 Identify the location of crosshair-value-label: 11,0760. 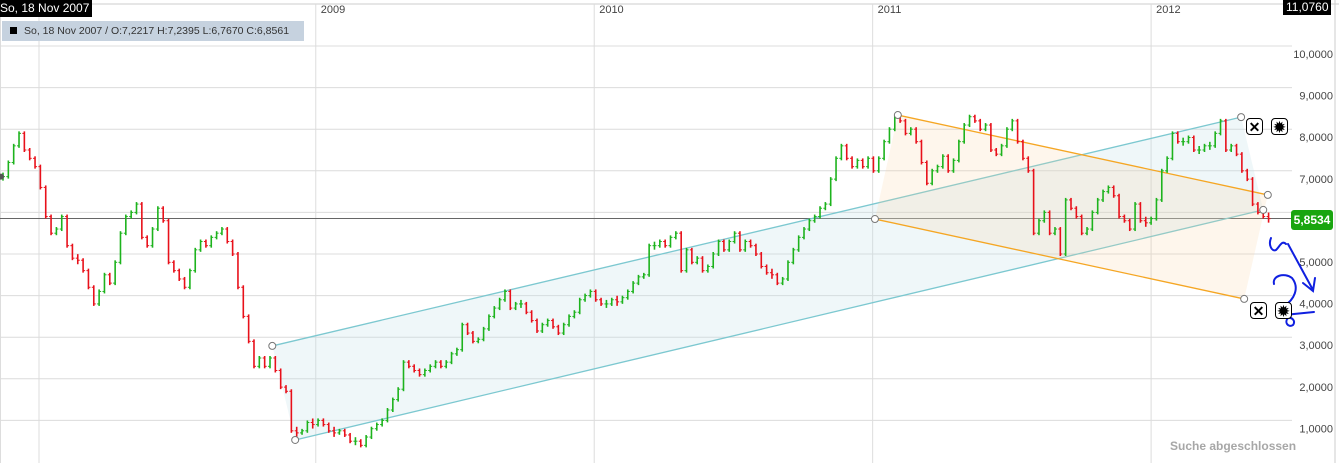
(1307, 7).